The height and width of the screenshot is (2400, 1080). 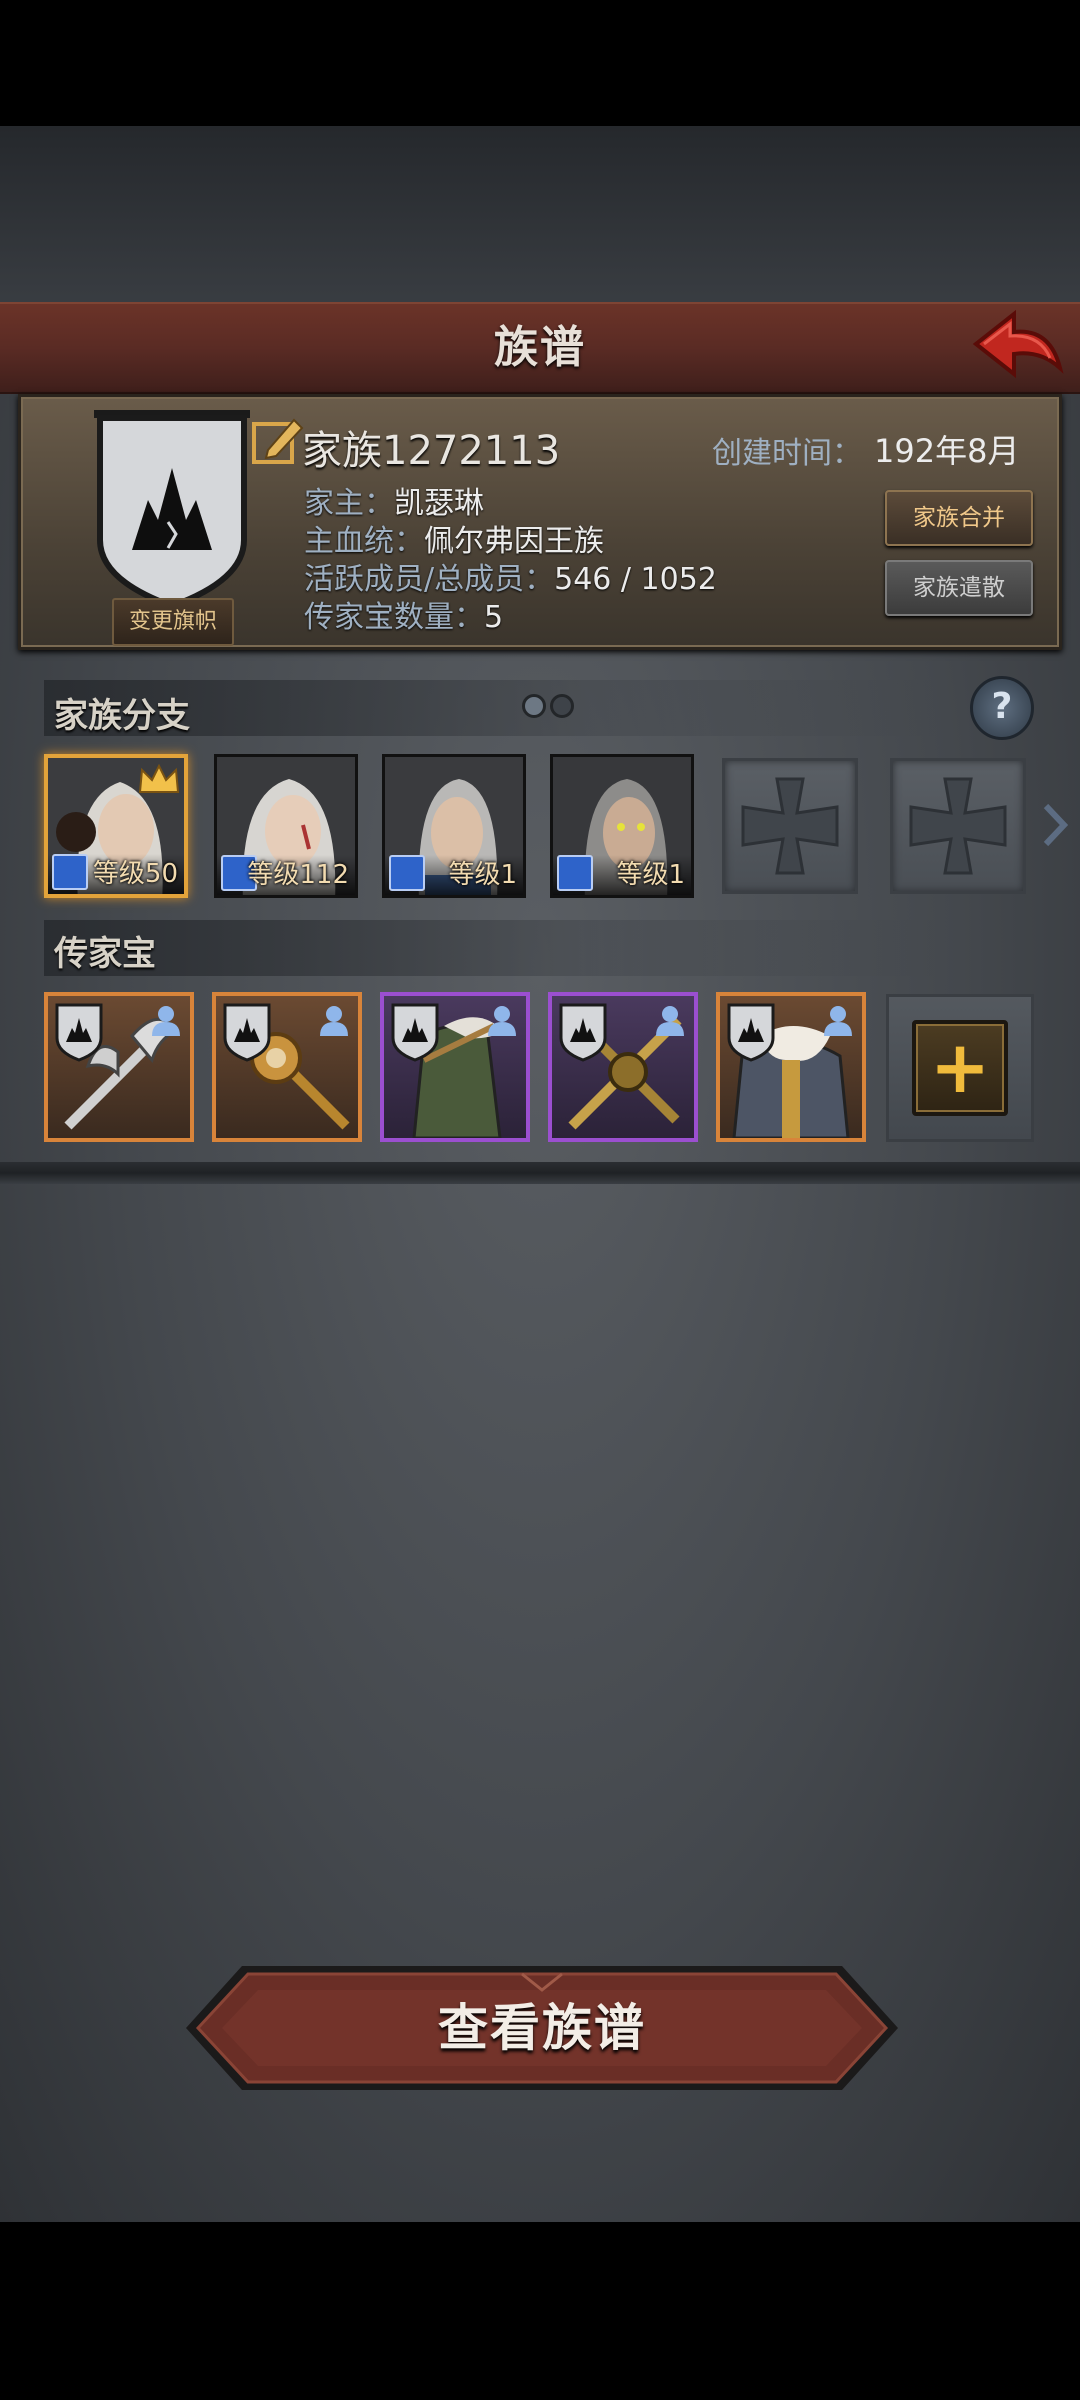 What do you see at coordinates (959, 588) in the screenshot?
I see `family-dismiss-button: 家族遣散` at bounding box center [959, 588].